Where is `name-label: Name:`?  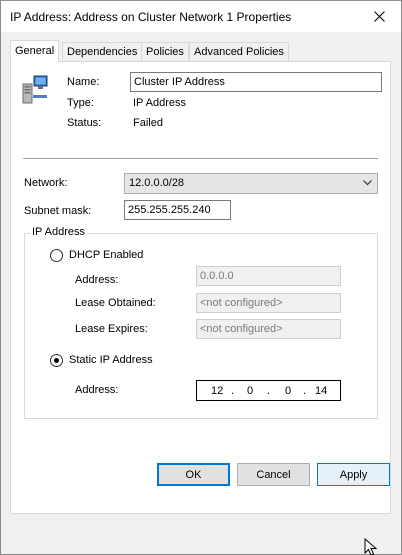
name-label: Name: is located at coordinates (83, 82).